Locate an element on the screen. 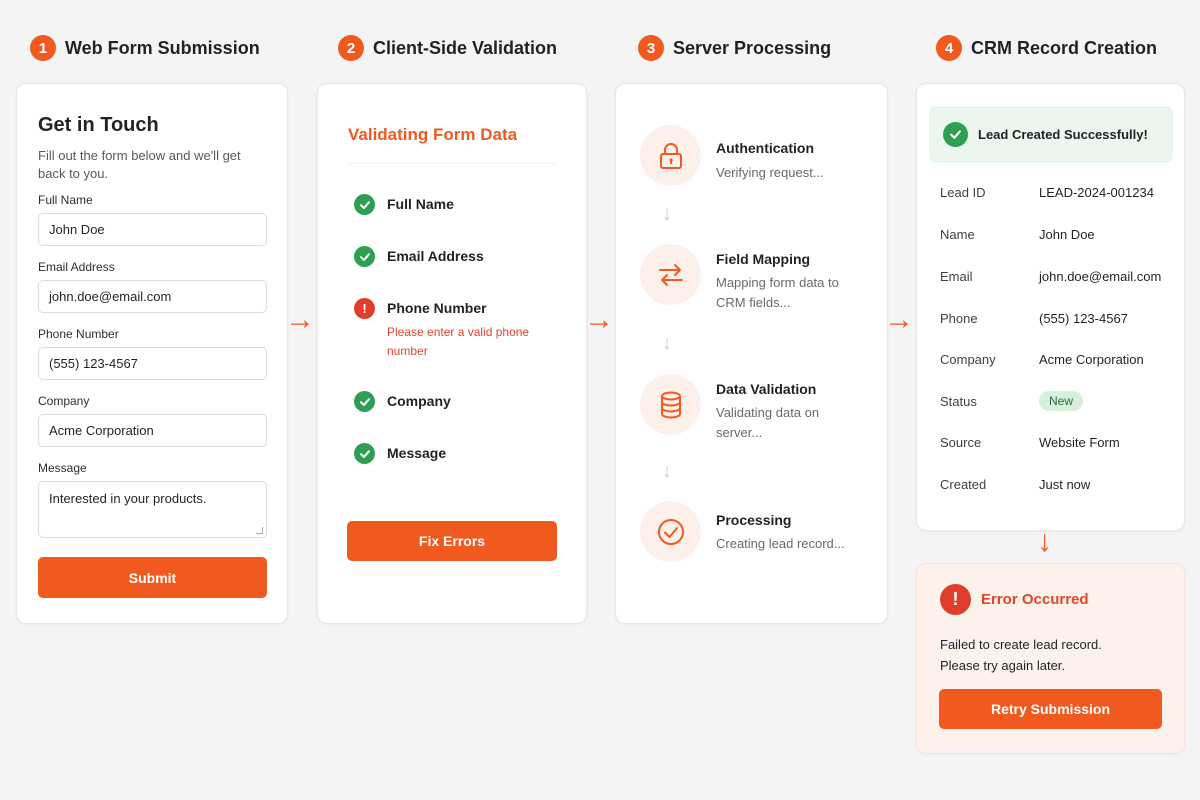 This screenshot has height=800, width=1200. email-input: john.doe@email.com is located at coordinates (152, 296).